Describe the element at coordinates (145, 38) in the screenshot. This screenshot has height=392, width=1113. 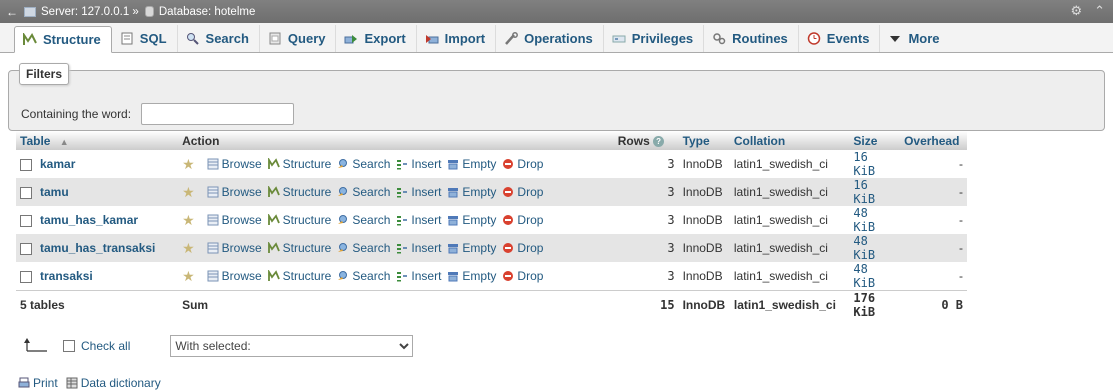
I see `tab-sql: SQL` at that location.